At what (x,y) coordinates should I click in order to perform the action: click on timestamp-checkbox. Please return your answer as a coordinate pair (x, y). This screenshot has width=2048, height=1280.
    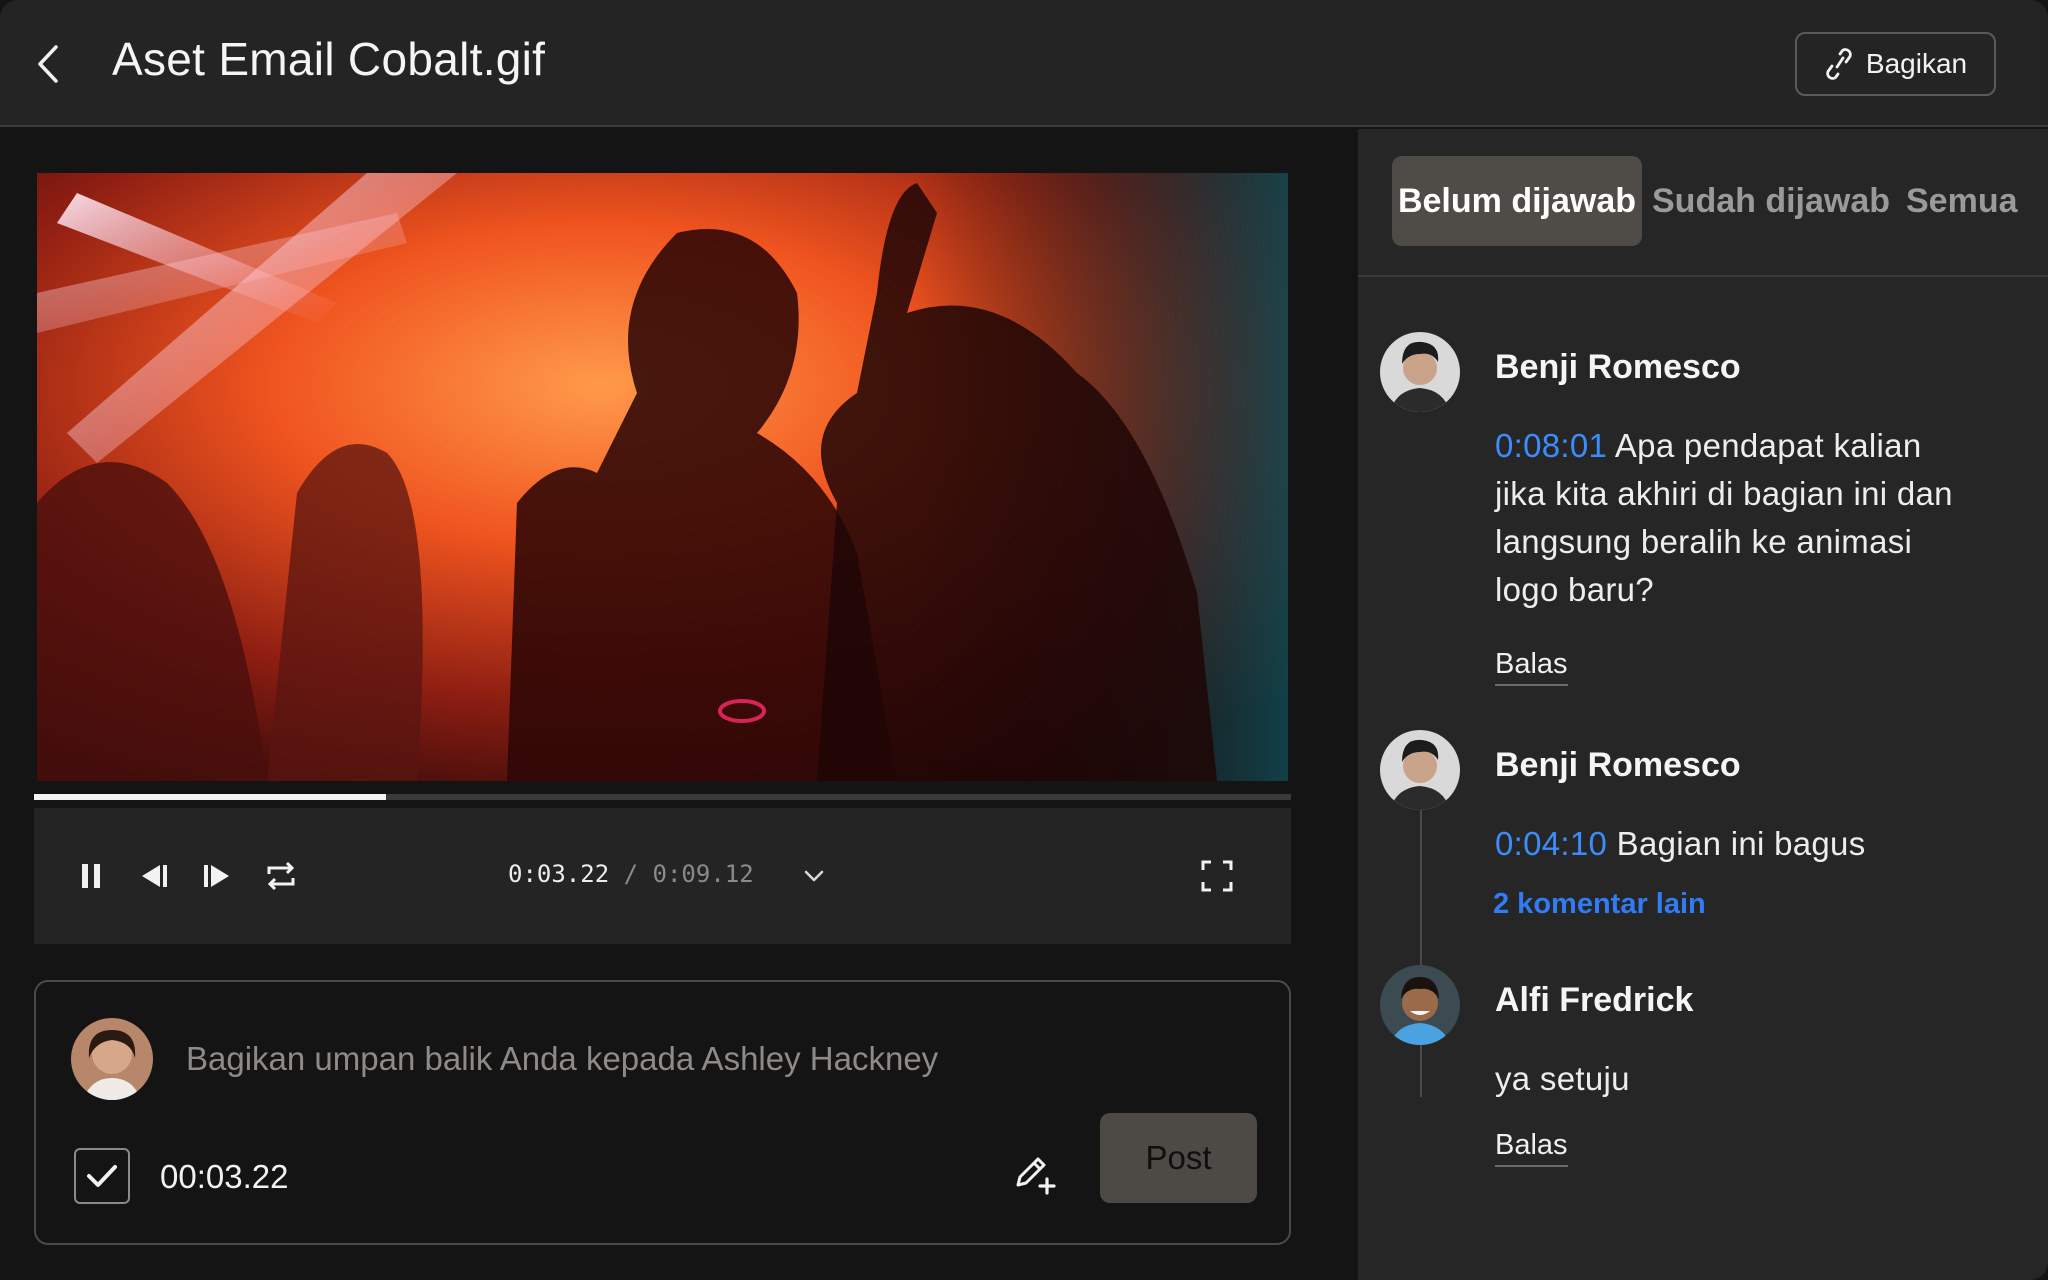
    Looking at the image, I should click on (102, 1176).